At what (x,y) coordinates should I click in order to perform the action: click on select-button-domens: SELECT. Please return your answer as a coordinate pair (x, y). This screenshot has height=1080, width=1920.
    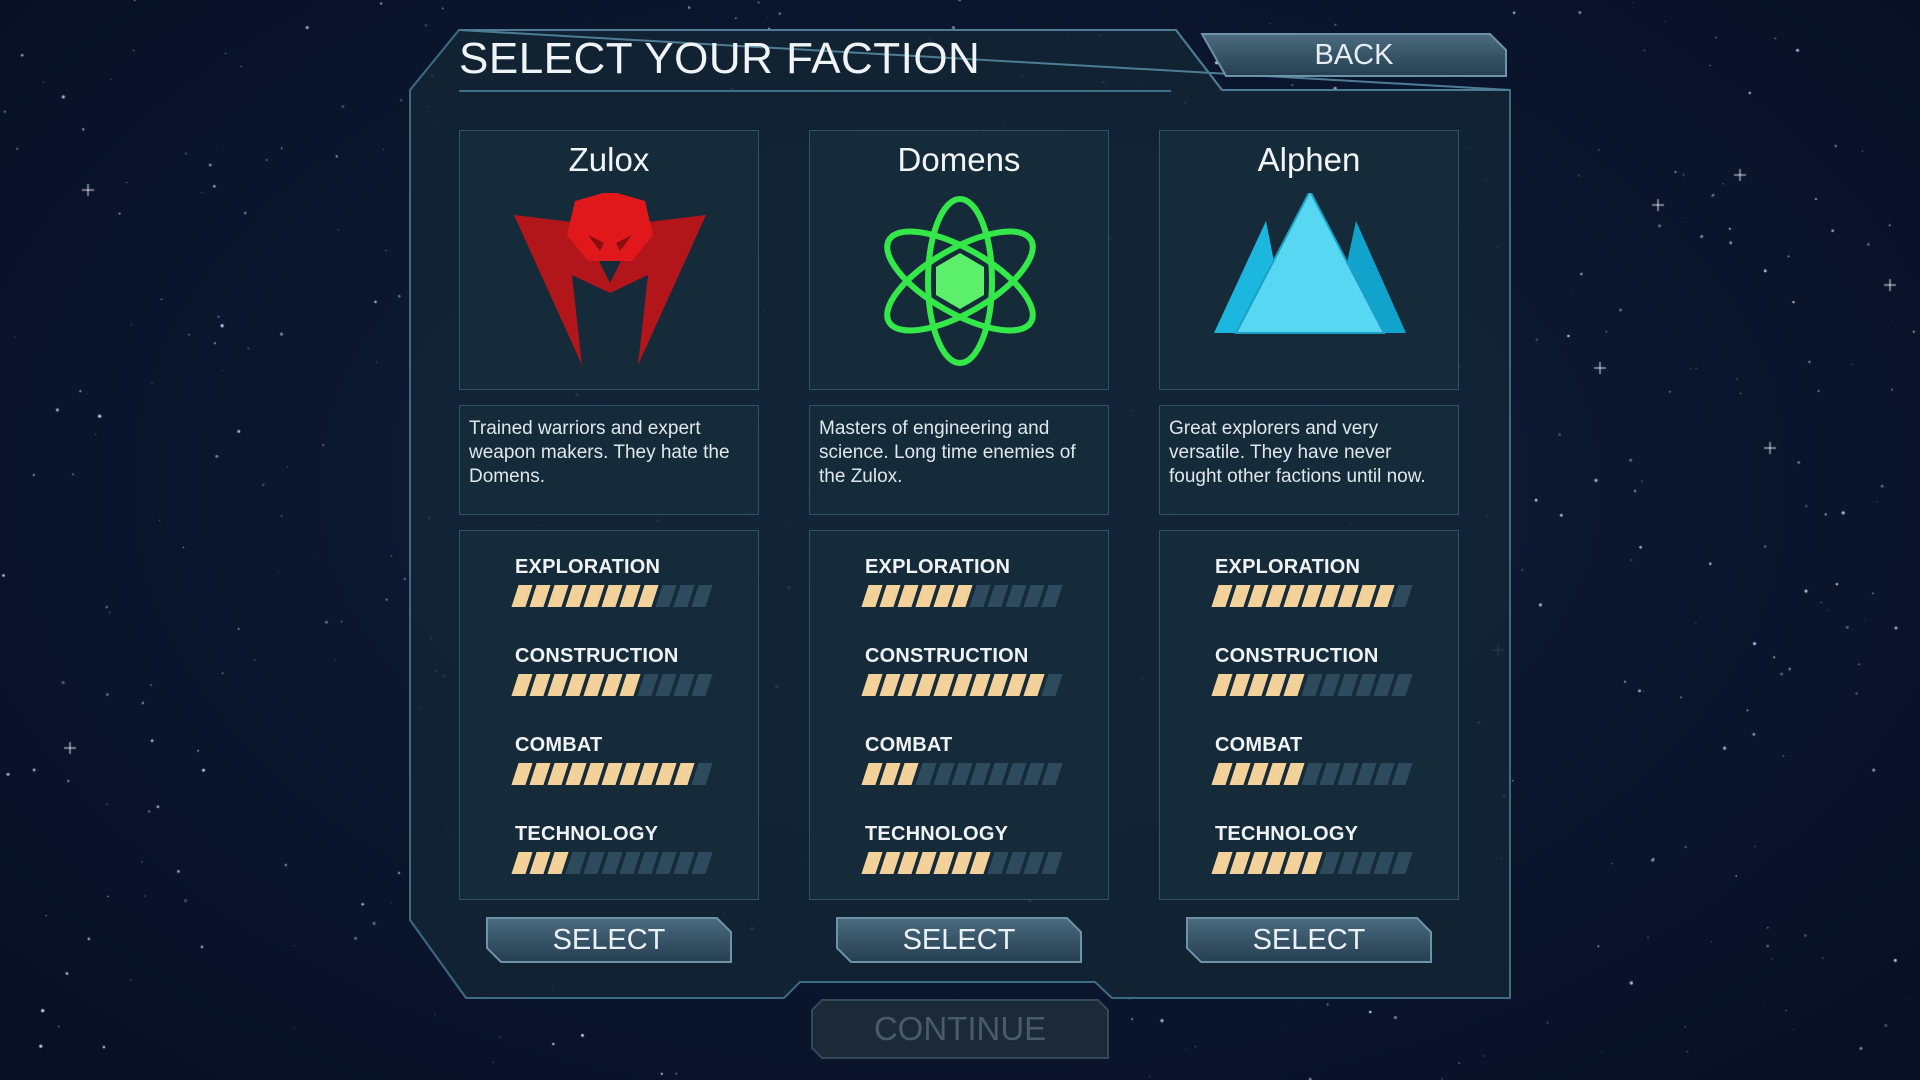
    Looking at the image, I should click on (959, 940).